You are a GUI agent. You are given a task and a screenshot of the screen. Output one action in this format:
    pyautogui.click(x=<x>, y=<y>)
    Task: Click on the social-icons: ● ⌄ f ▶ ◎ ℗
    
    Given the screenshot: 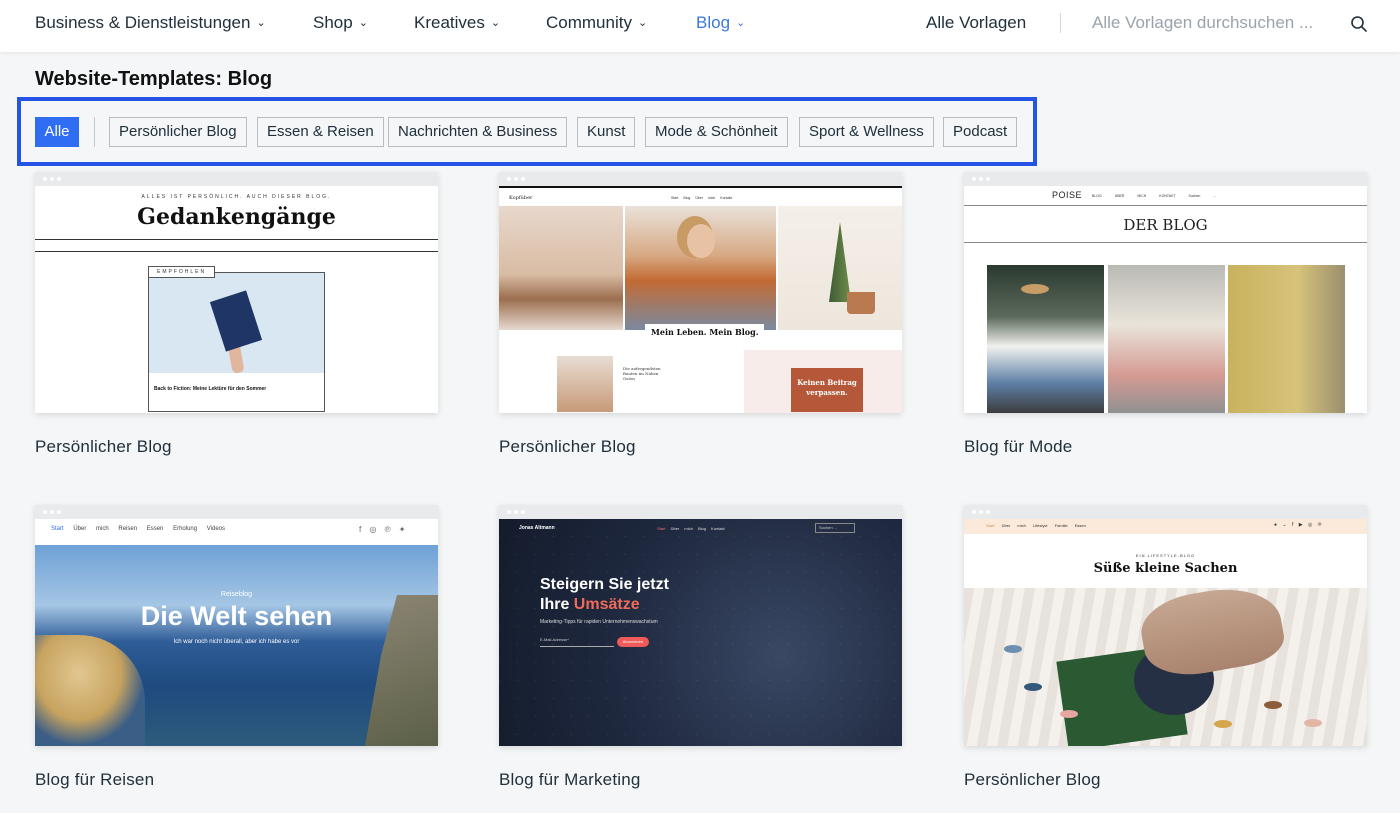 What is the action you would take?
    pyautogui.click(x=1298, y=525)
    